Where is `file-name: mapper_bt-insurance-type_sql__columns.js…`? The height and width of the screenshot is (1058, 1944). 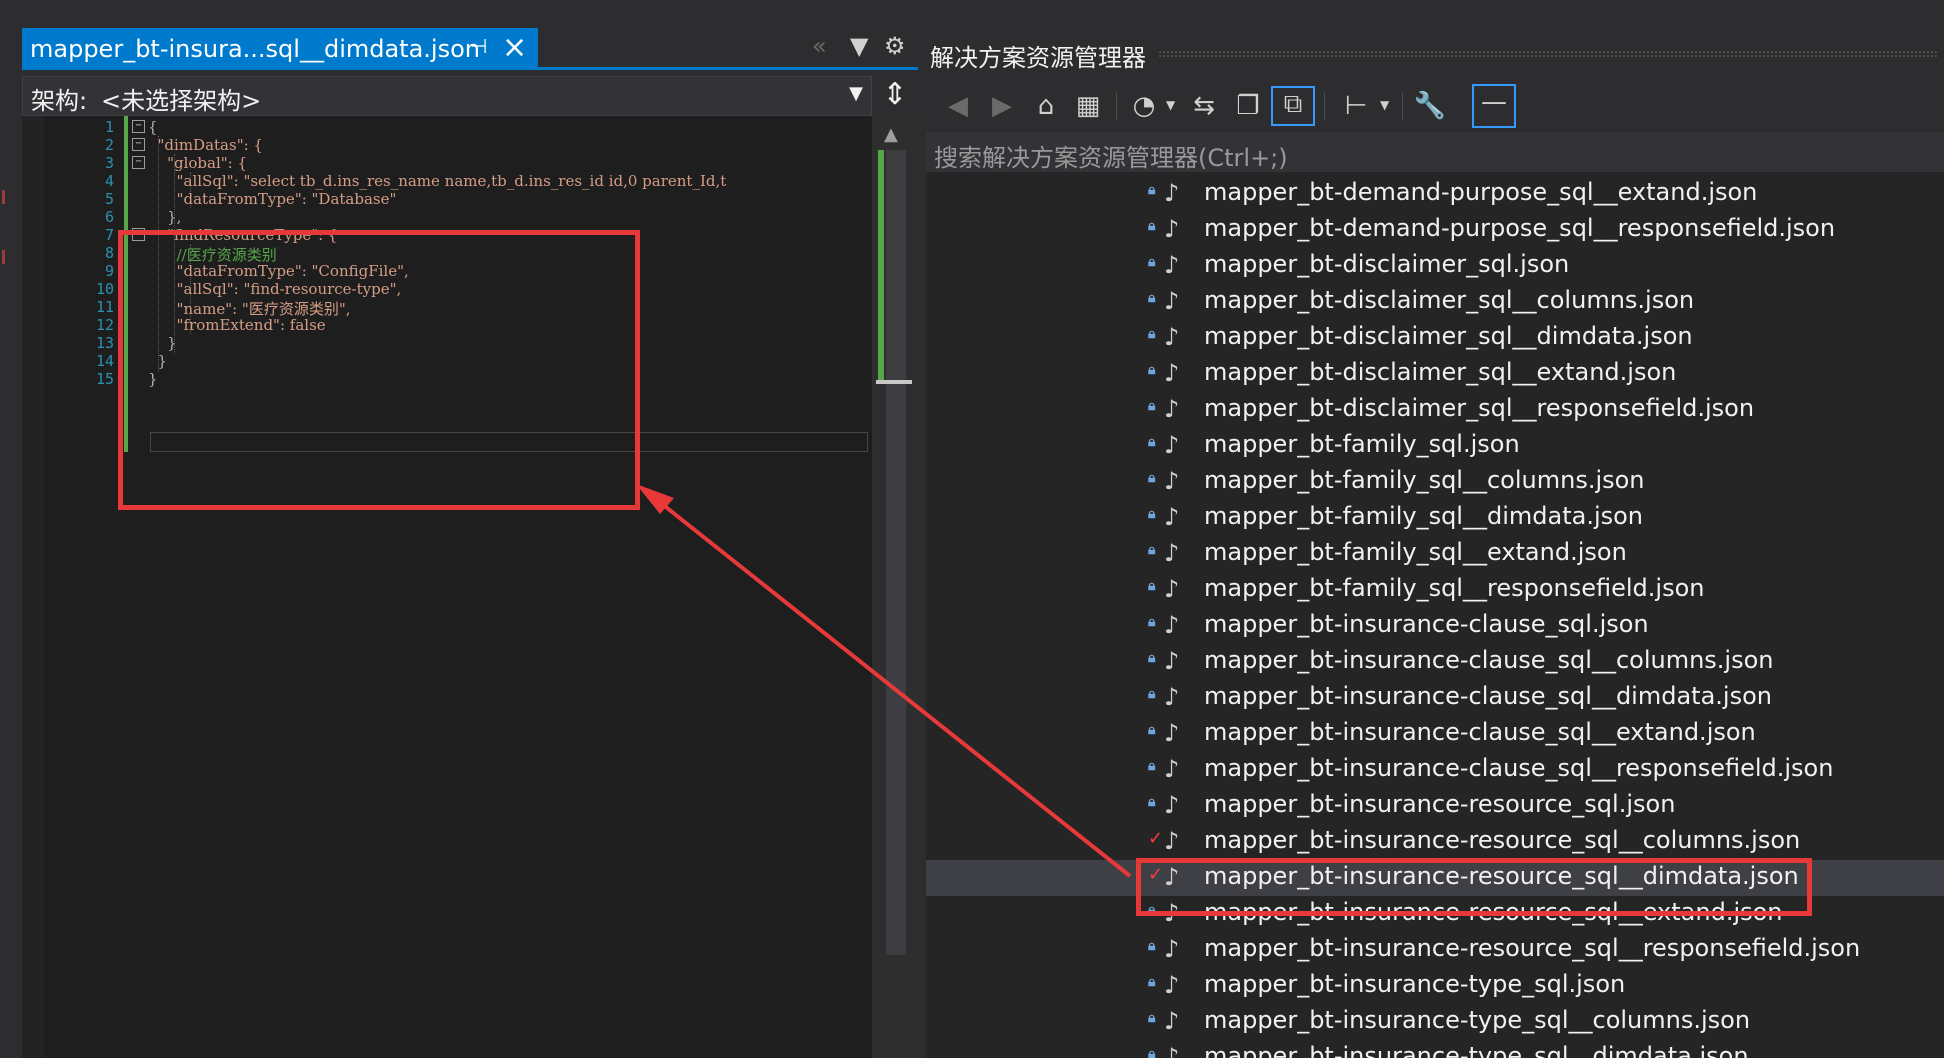 file-name: mapper_bt-insurance-type_sql__columns.js… is located at coordinates (1477, 1020).